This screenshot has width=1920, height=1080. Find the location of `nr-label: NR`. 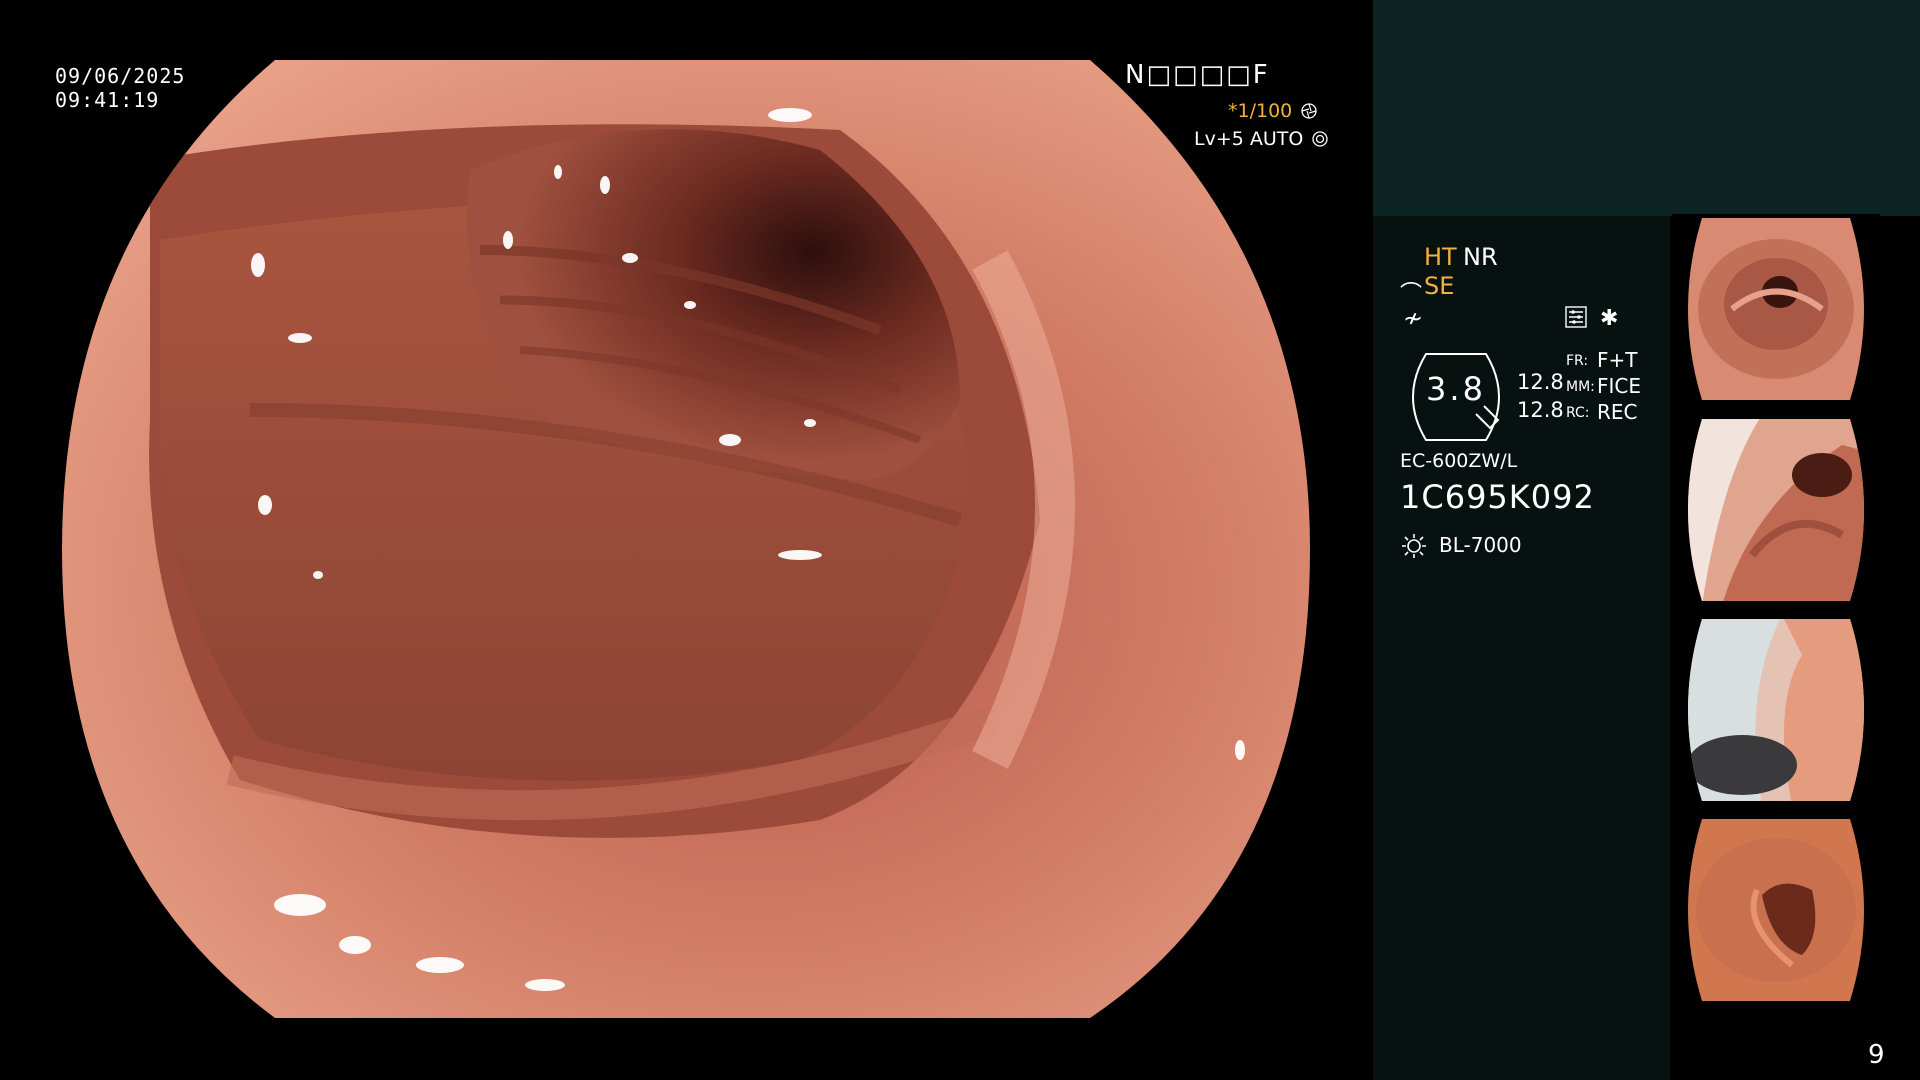

nr-label: NR is located at coordinates (1480, 257).